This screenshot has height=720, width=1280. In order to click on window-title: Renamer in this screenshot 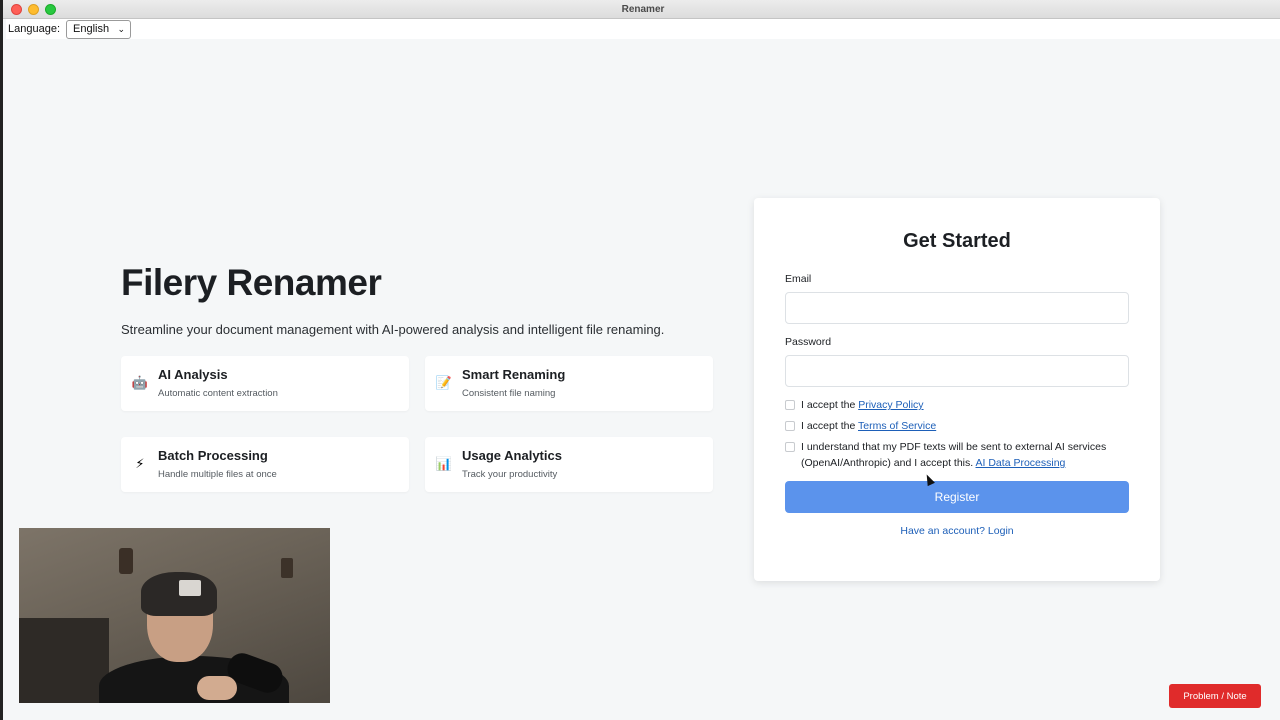, I will do `click(643, 9)`.